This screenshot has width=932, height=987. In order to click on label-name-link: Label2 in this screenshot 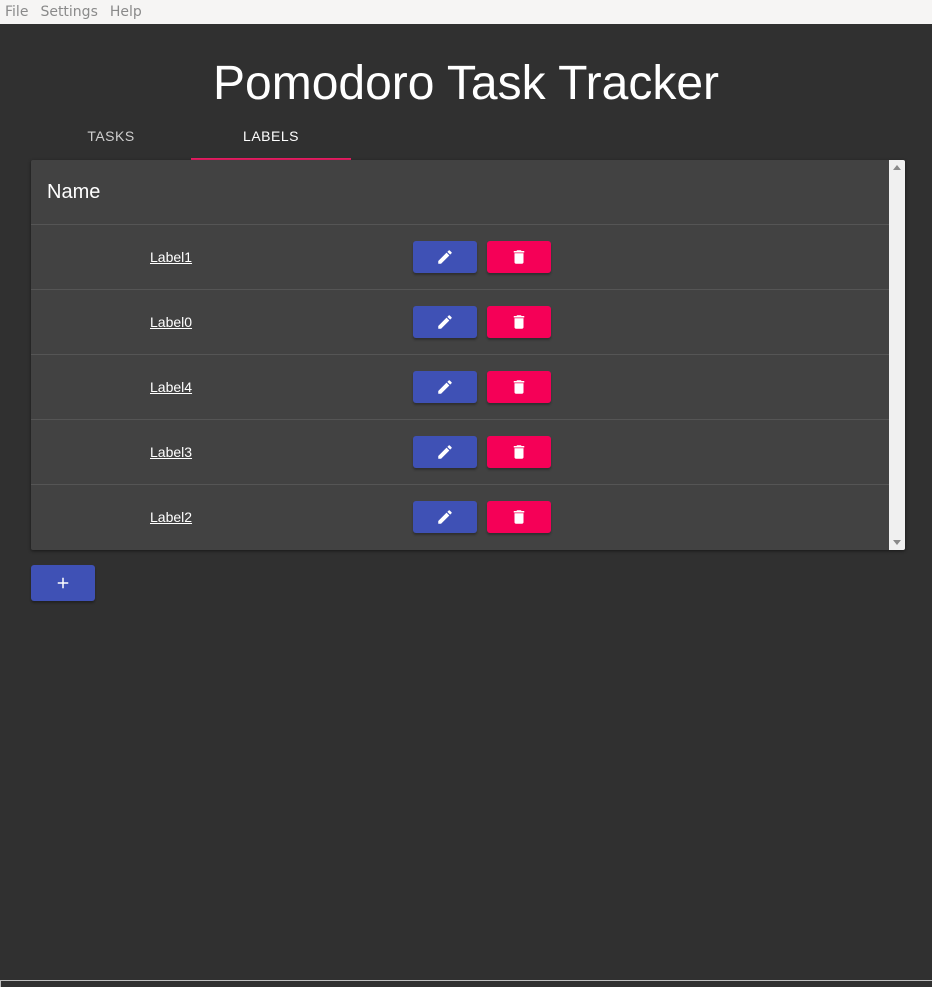, I will do `click(171, 517)`.